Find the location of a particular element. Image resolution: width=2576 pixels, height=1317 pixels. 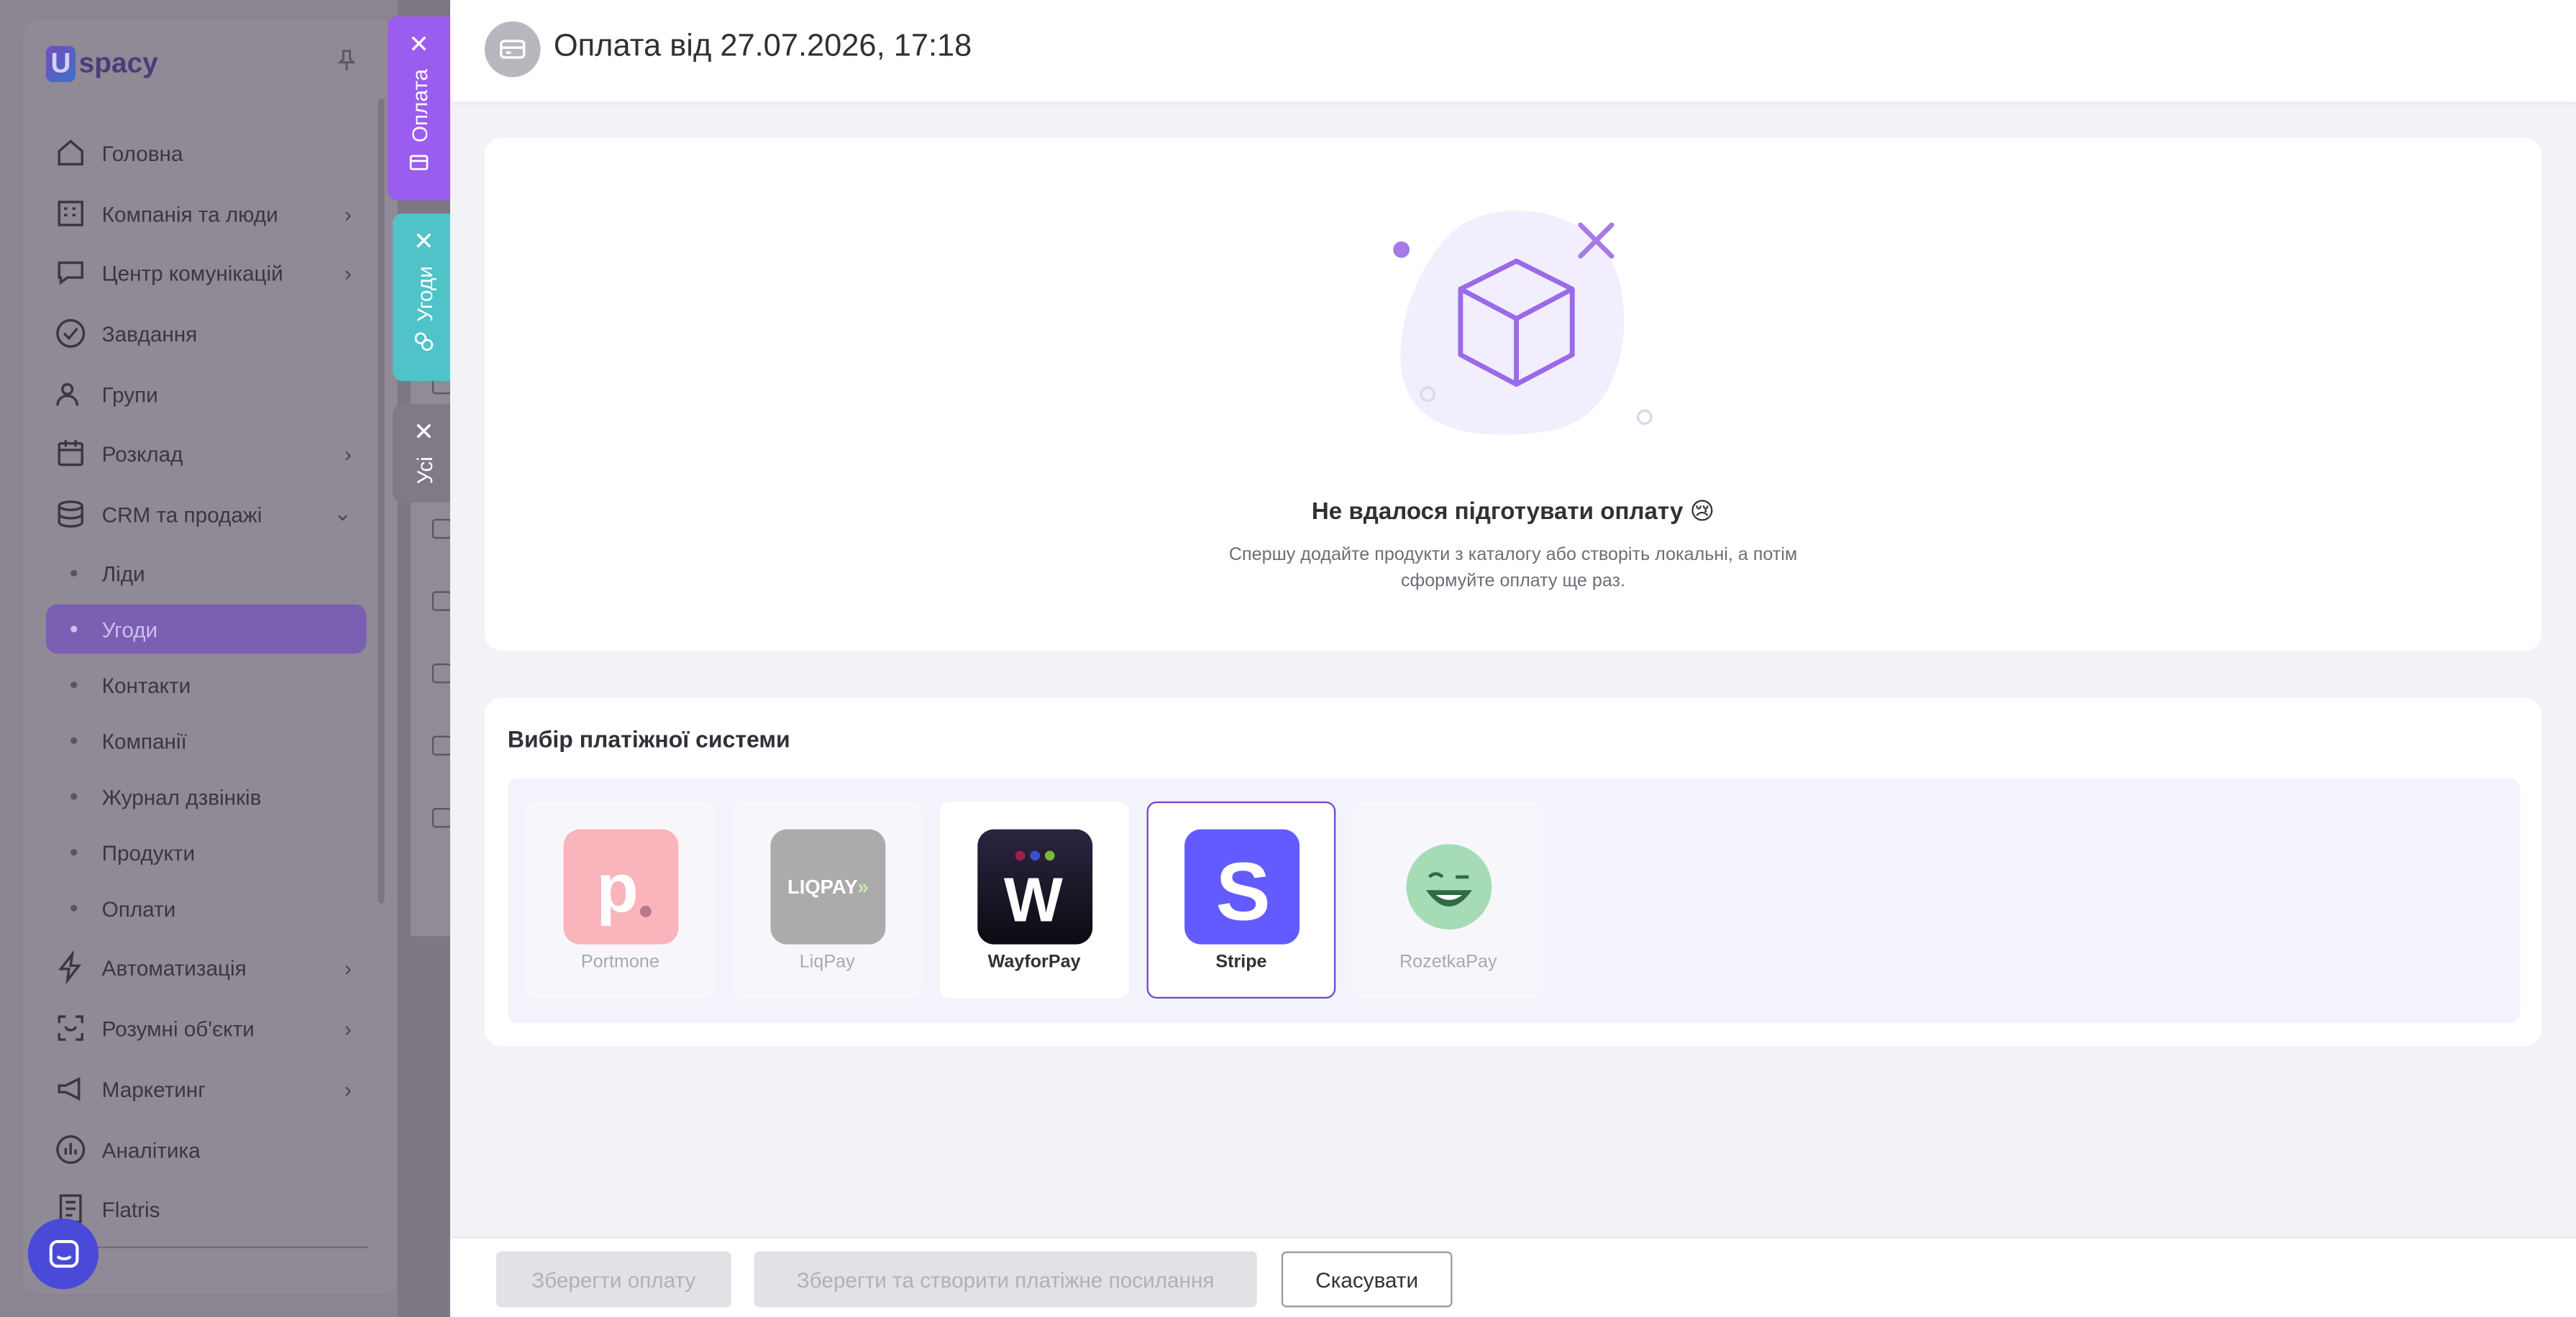

payment-option-portmone: p Portmone is located at coordinates (620, 900).